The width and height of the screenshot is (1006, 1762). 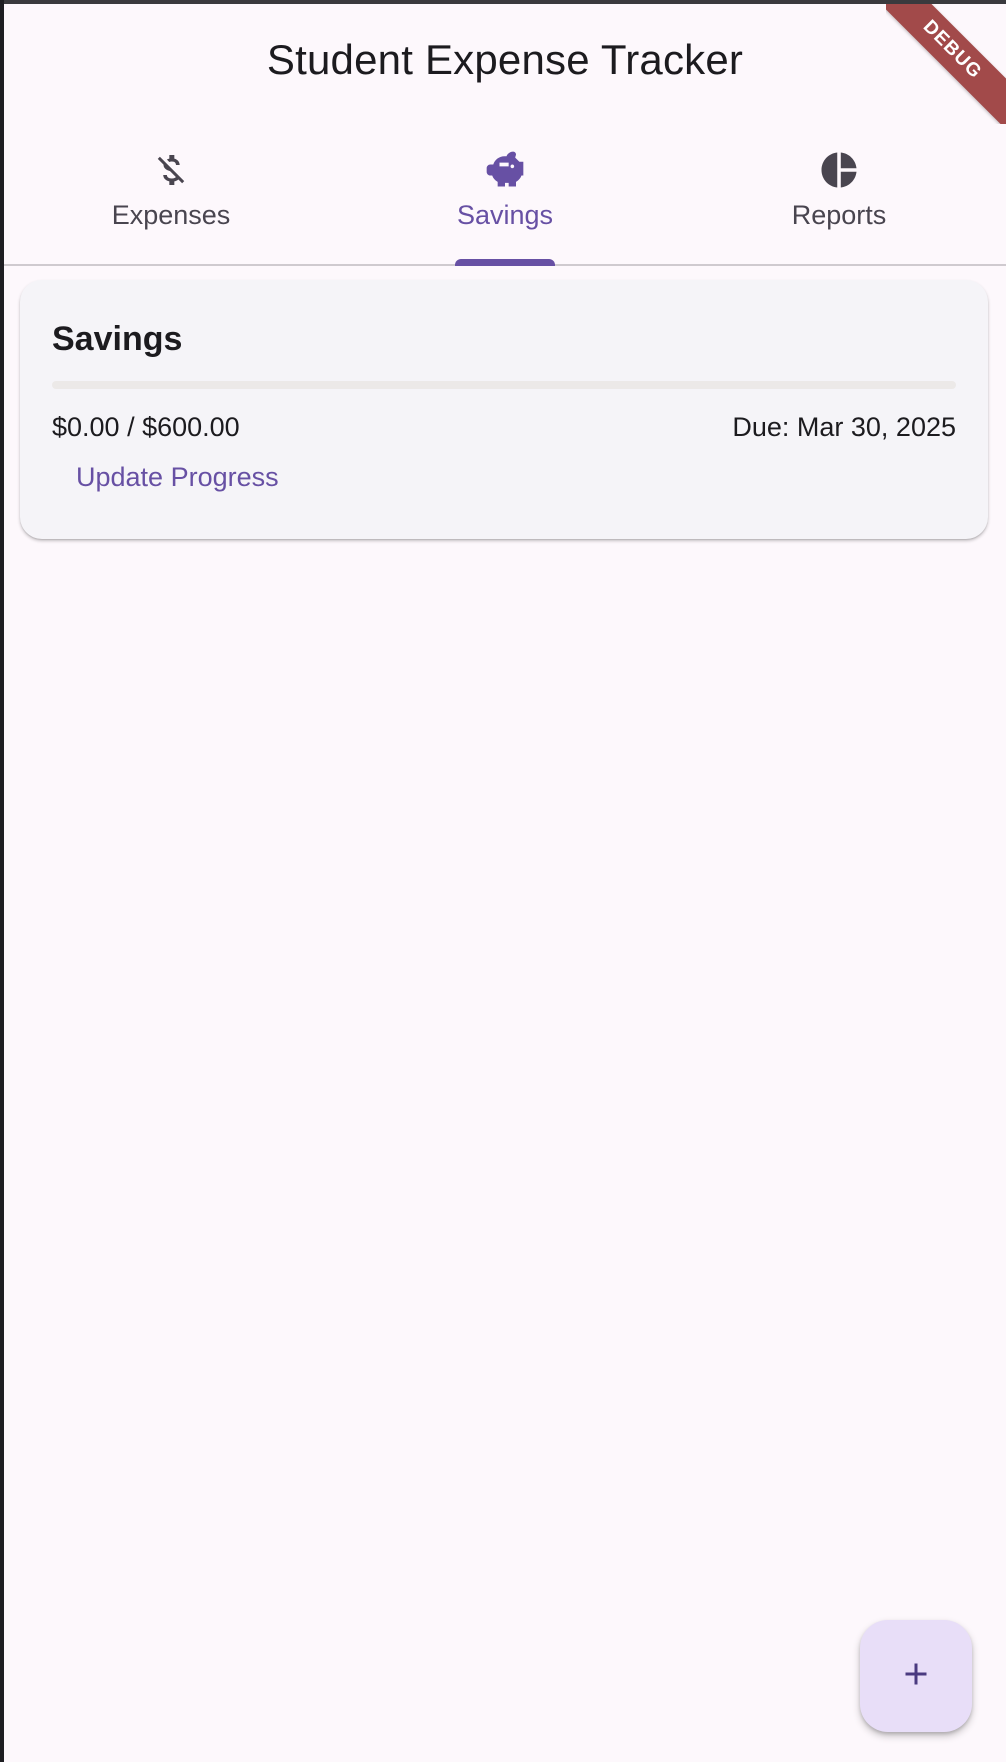 What do you see at coordinates (505, 215) in the screenshot?
I see `tab-label: Savings` at bounding box center [505, 215].